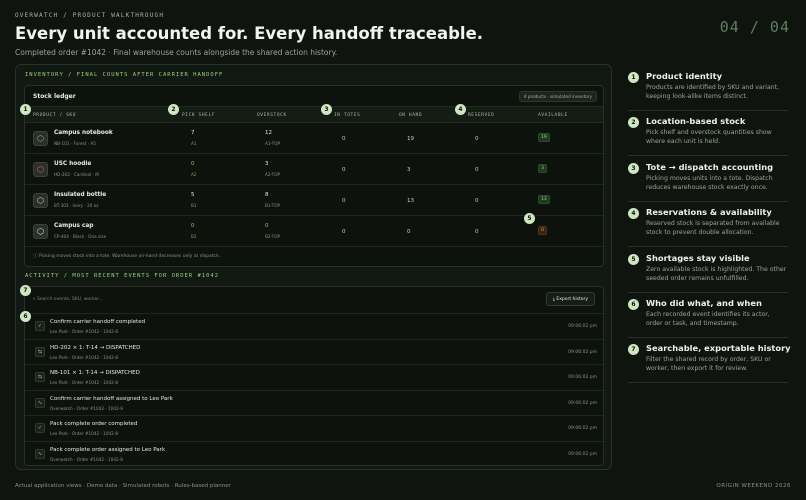  What do you see at coordinates (633, 349) in the screenshot?
I see `feature-number: 7` at bounding box center [633, 349].